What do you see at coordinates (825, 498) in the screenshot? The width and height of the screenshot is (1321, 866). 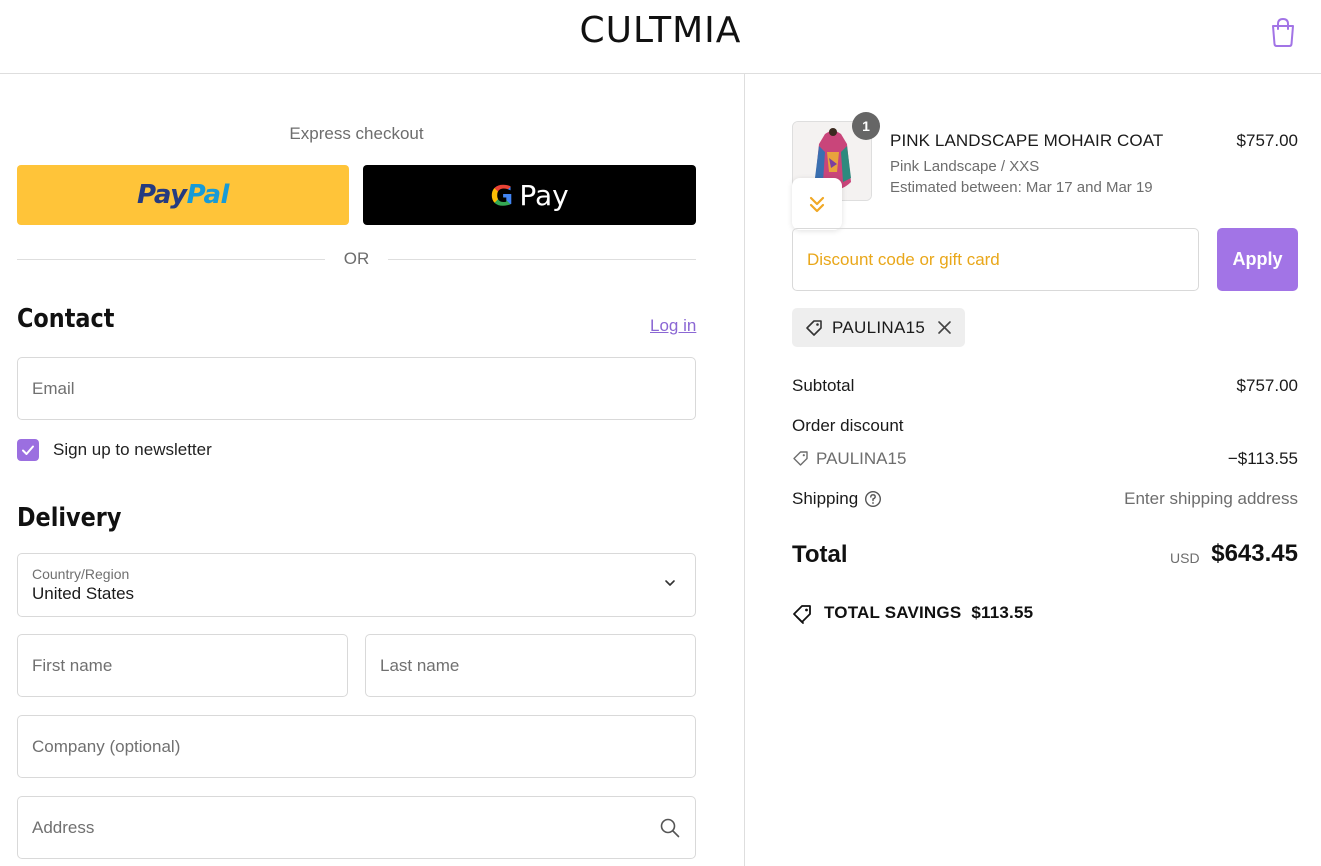 I see `shipping-label: Shipping` at bounding box center [825, 498].